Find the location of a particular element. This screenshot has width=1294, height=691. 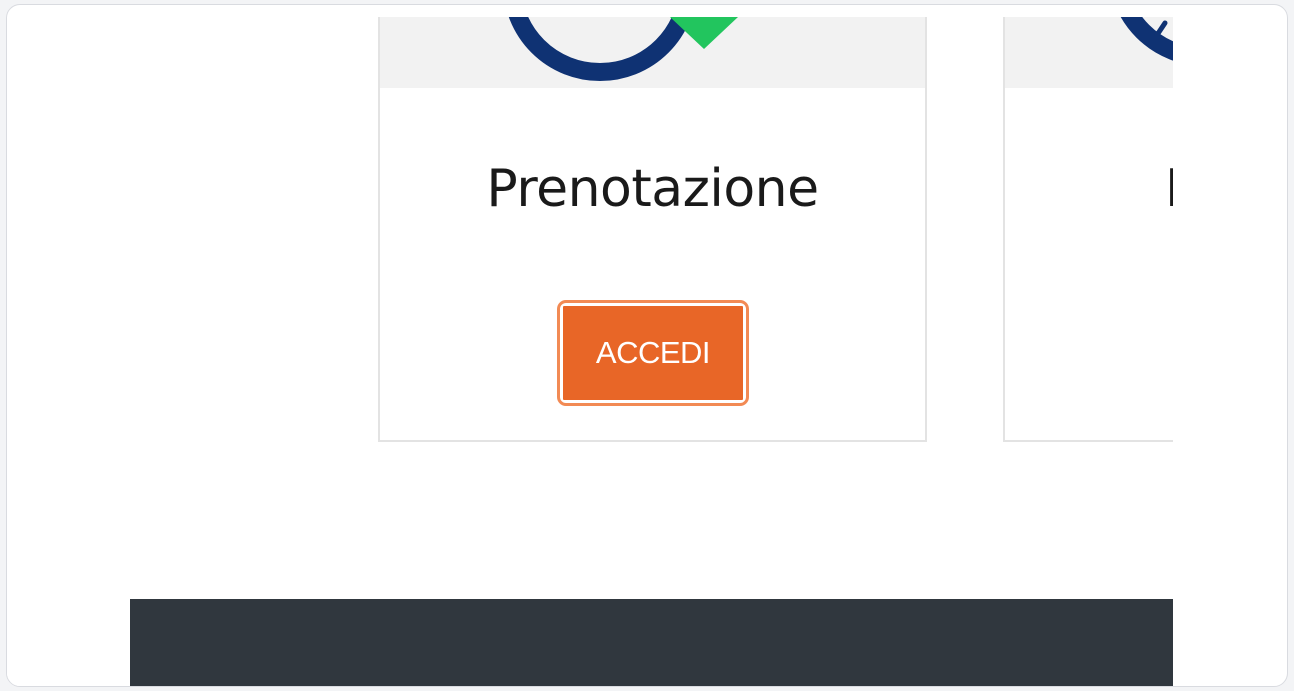

accedi-button: ACCEDI is located at coordinates (653, 353).